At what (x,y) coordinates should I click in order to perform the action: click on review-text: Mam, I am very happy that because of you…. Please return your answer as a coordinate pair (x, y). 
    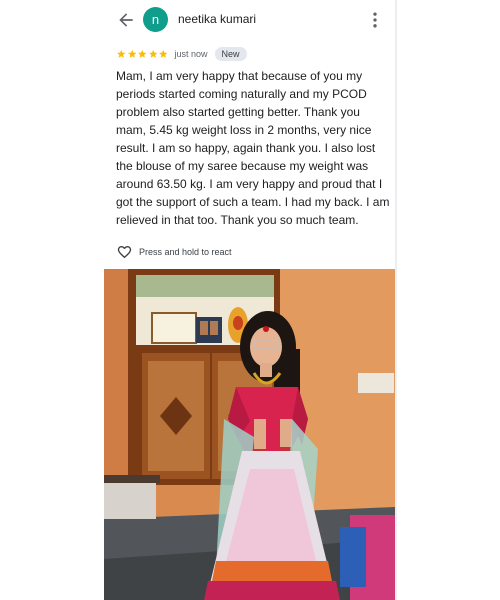
    Looking at the image, I should click on (253, 148).